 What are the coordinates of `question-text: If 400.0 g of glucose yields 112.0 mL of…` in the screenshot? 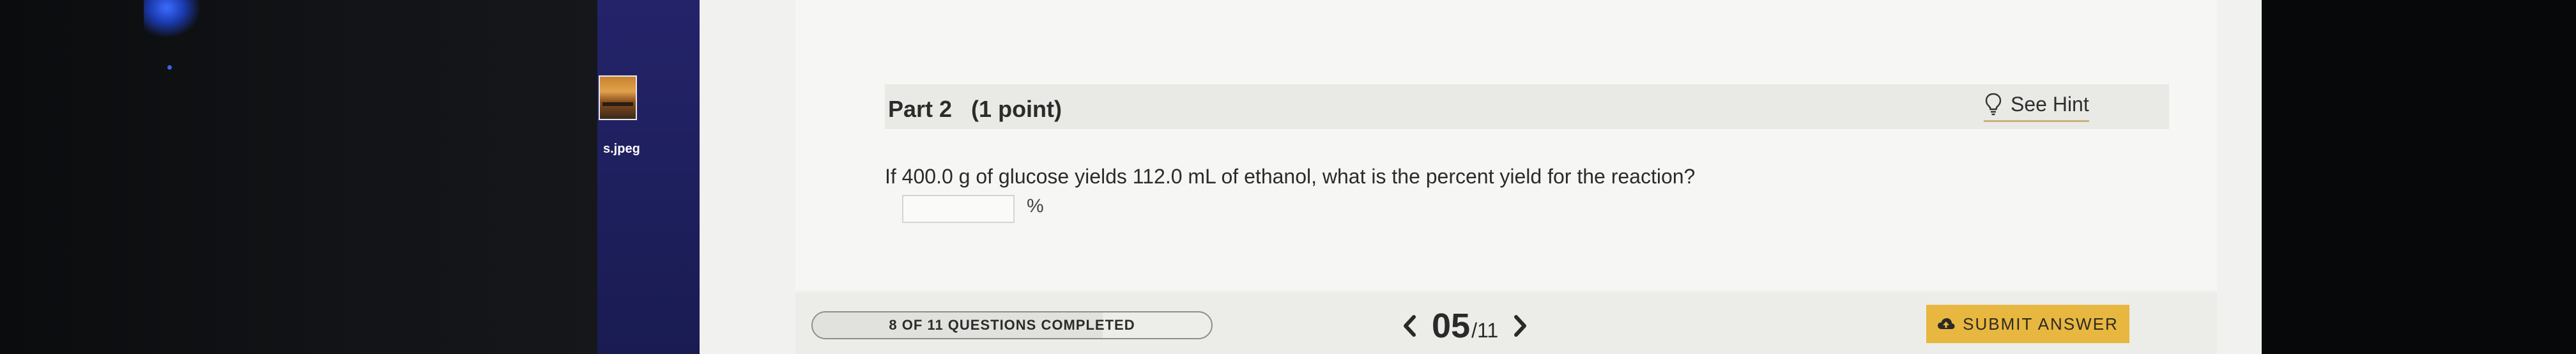 It's located at (1290, 176).